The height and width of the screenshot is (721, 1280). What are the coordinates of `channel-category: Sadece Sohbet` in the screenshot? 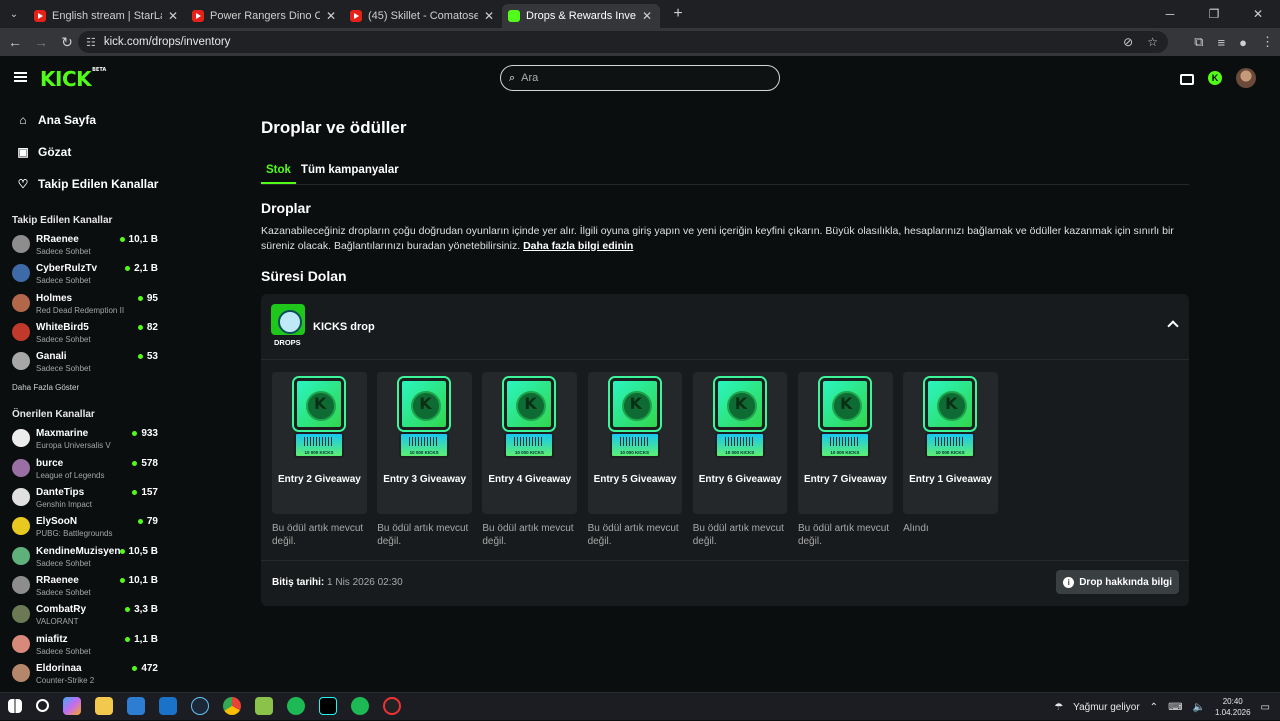 It's located at (63, 563).